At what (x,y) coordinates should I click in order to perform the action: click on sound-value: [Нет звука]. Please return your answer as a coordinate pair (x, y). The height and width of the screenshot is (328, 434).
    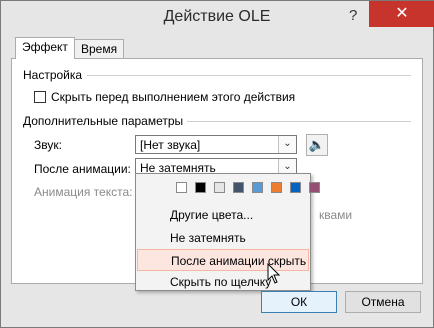
    Looking at the image, I should click on (170, 145).